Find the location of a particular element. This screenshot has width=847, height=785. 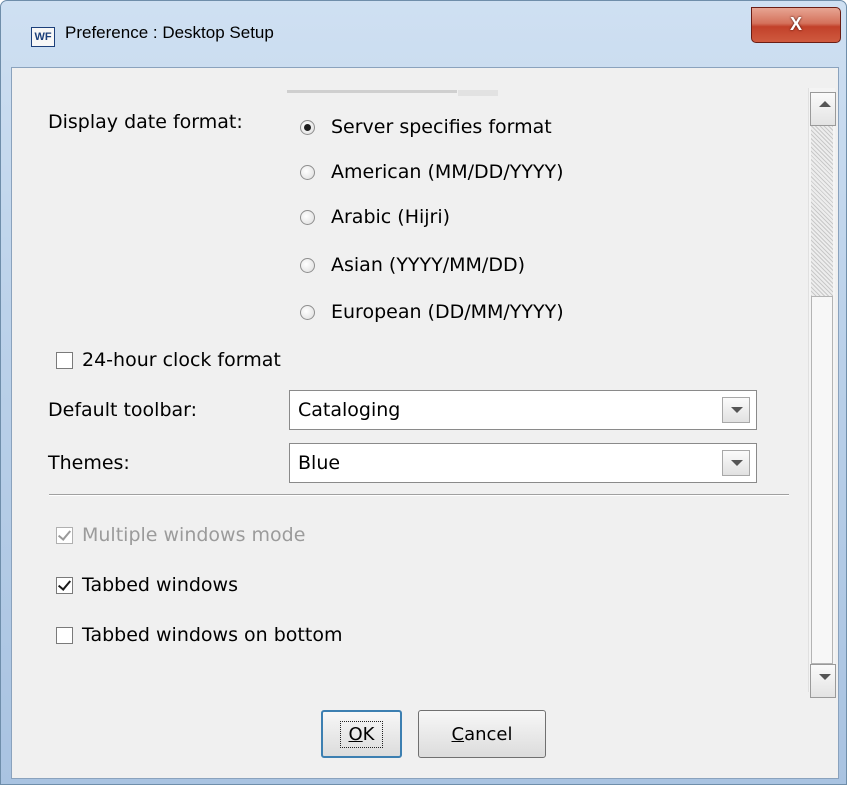

button-label: OK is located at coordinates (361, 734).